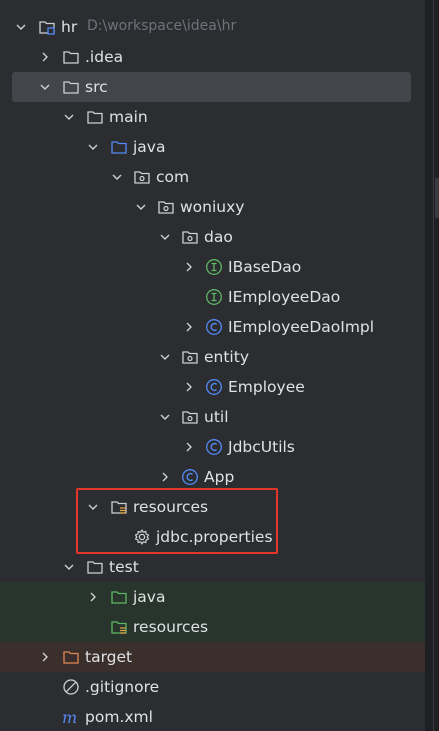 The height and width of the screenshot is (731, 439). What do you see at coordinates (119, 597) in the screenshot?
I see `test-source-folder-icon` at bounding box center [119, 597].